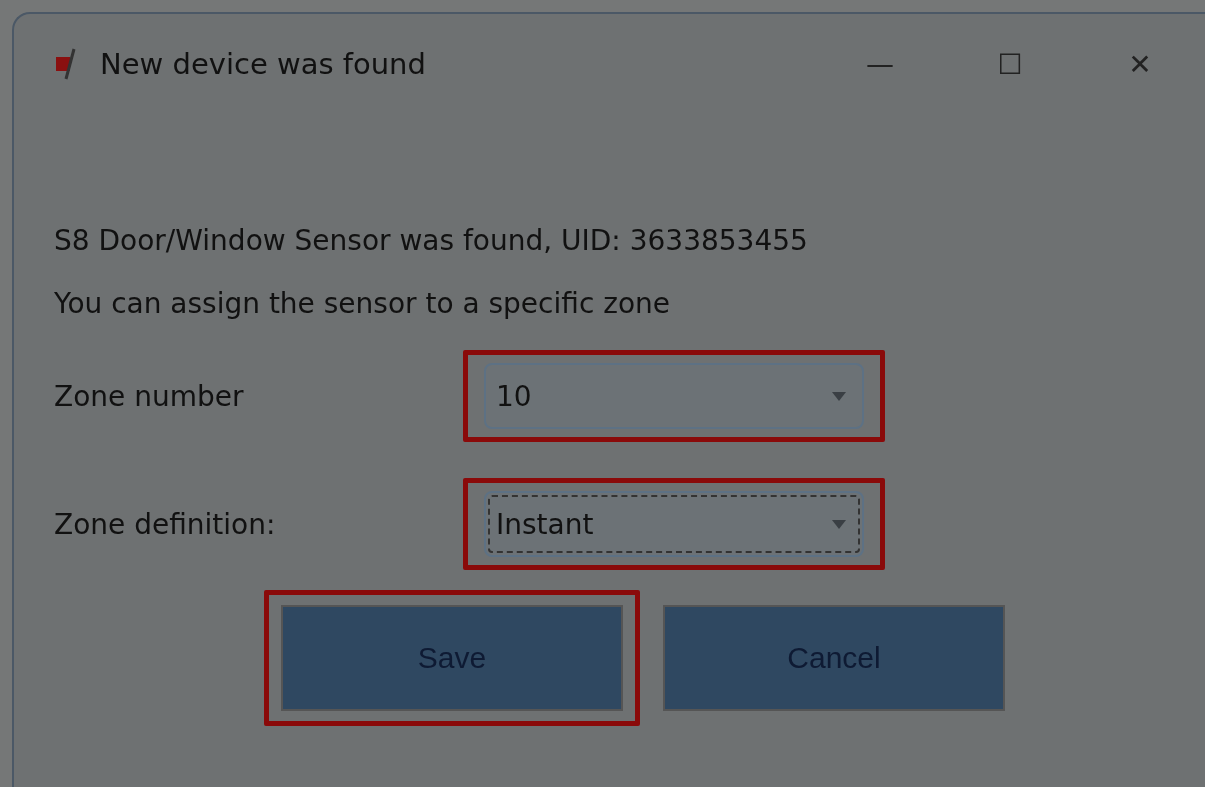  What do you see at coordinates (149, 396) in the screenshot?
I see `field-label: Zone number` at bounding box center [149, 396].